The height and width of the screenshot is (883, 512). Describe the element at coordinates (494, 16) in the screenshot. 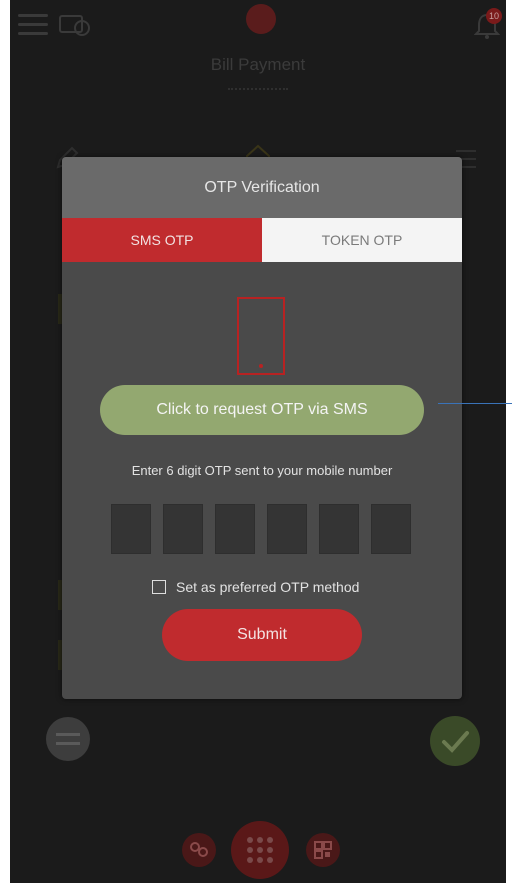

I see `notification-badge: 10` at that location.